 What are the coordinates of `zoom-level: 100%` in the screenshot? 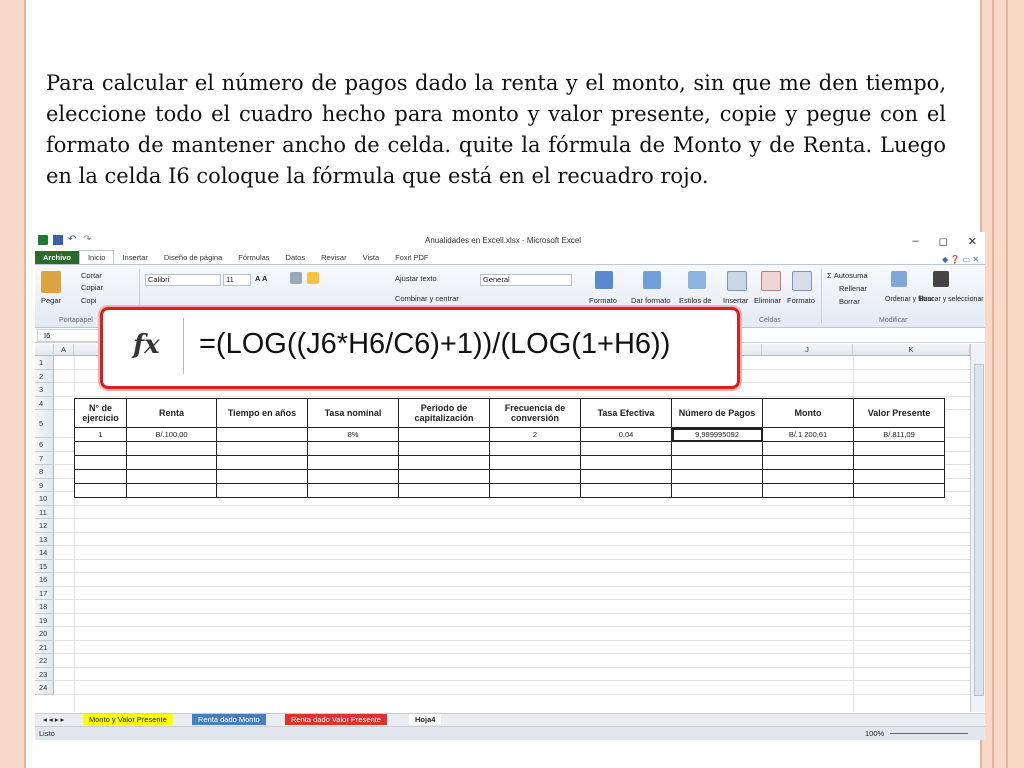 It's located at (874, 733).